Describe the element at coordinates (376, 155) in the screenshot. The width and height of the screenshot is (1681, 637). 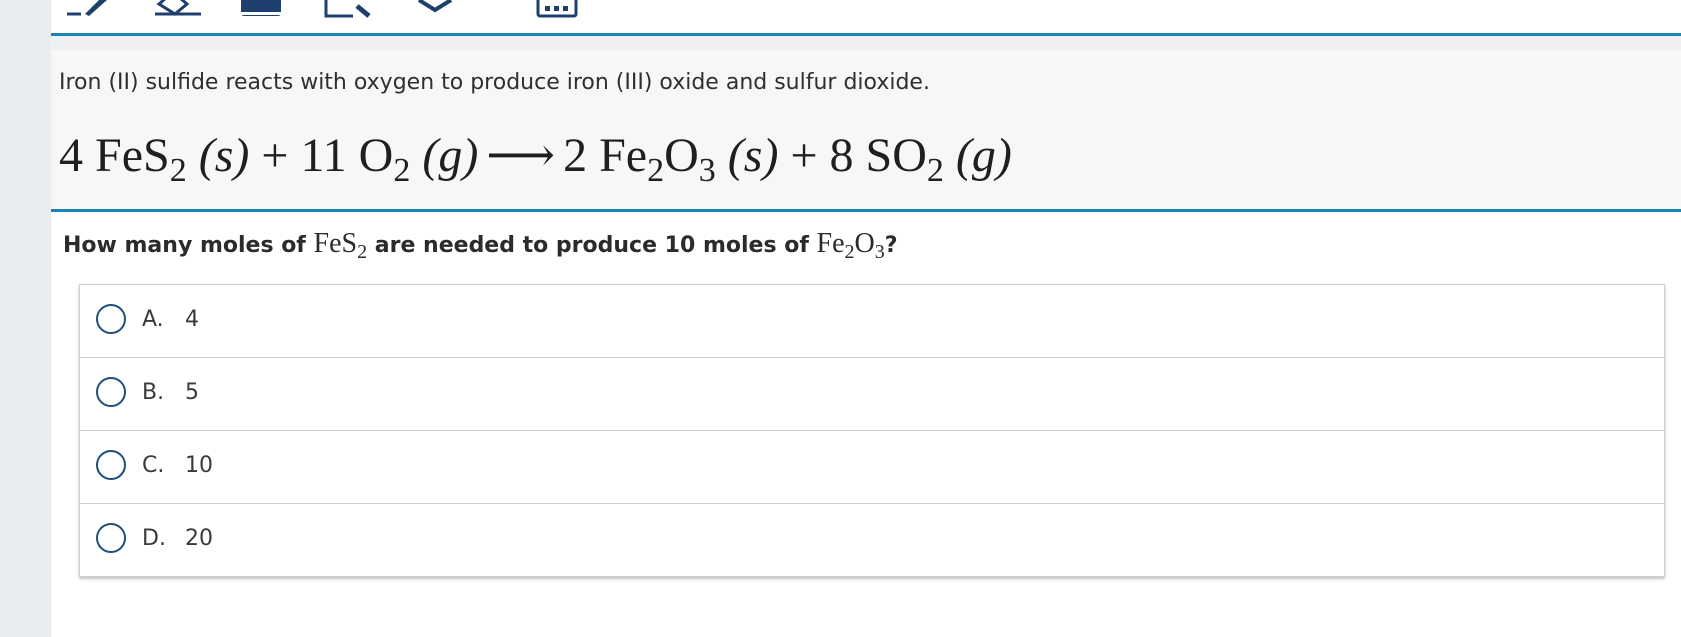
I see `reactant-formula: O` at that location.